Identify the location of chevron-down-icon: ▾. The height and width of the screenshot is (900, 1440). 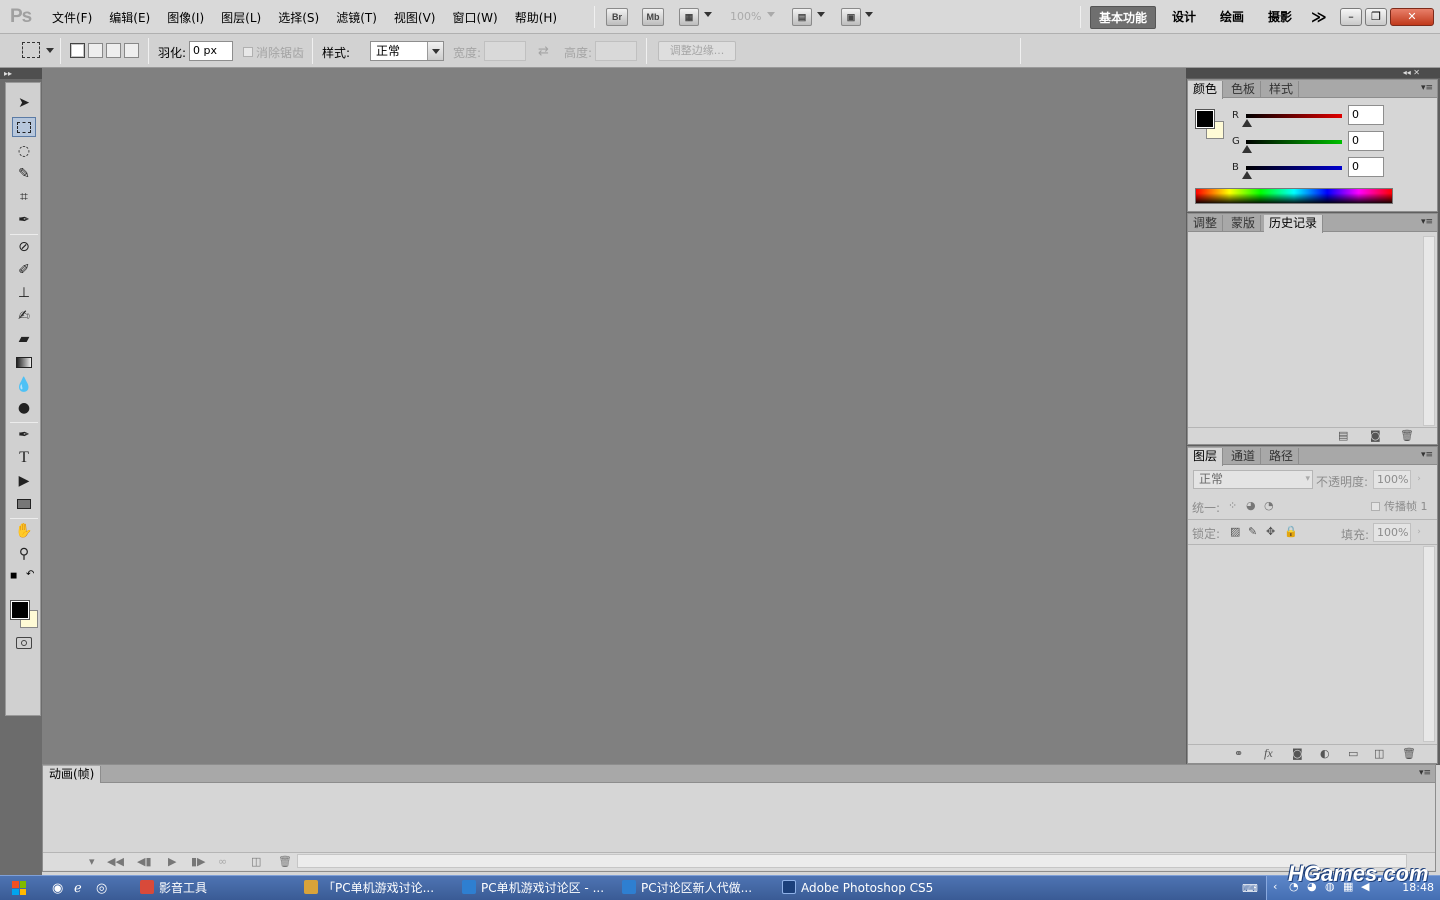
(92, 861).